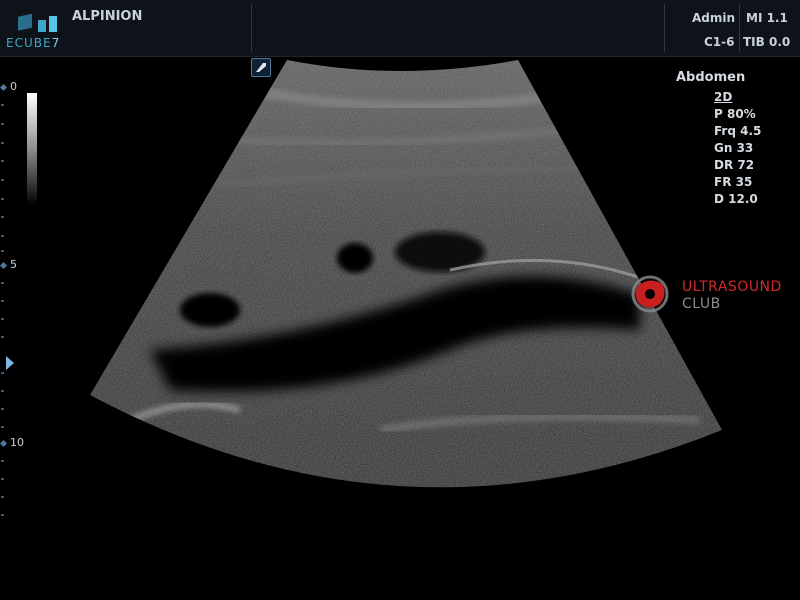 The image size is (800, 600). I want to click on ultrasound-club-logo-icon, so click(650, 294).